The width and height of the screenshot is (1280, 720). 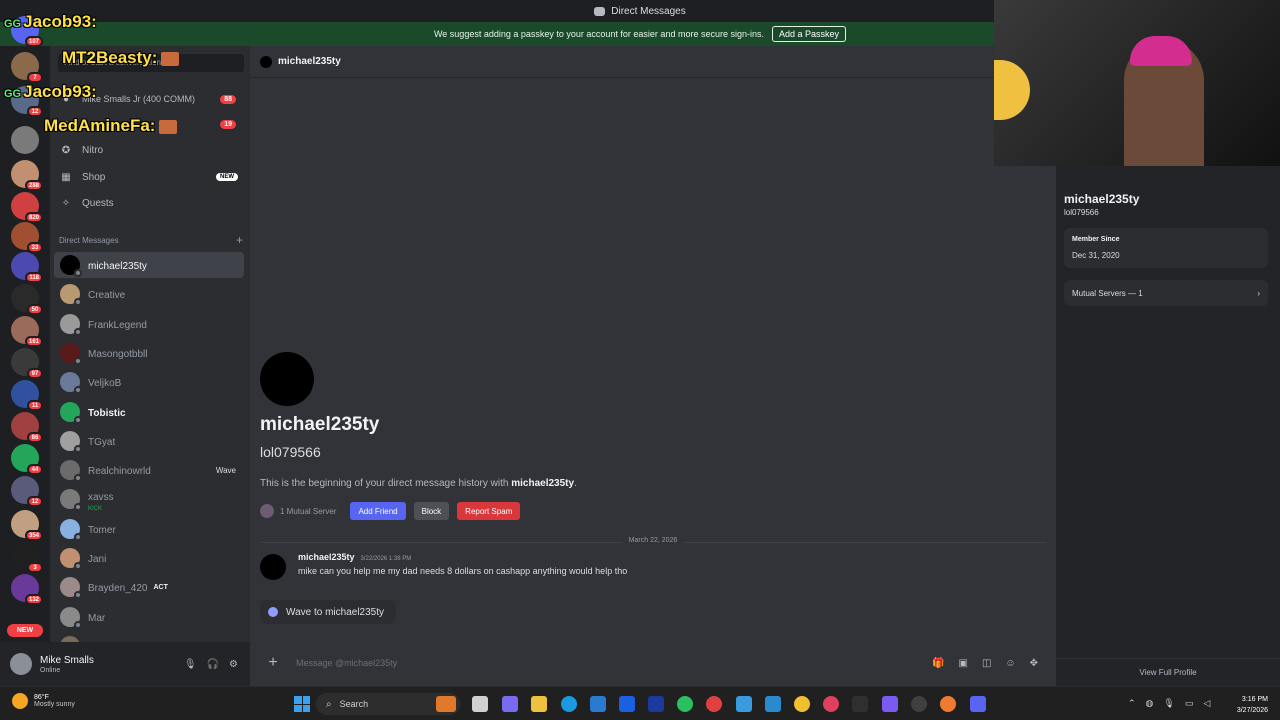 What do you see at coordinates (43, 701) in the screenshot?
I see `weather-widget: 86°F Mostly sunny` at bounding box center [43, 701].